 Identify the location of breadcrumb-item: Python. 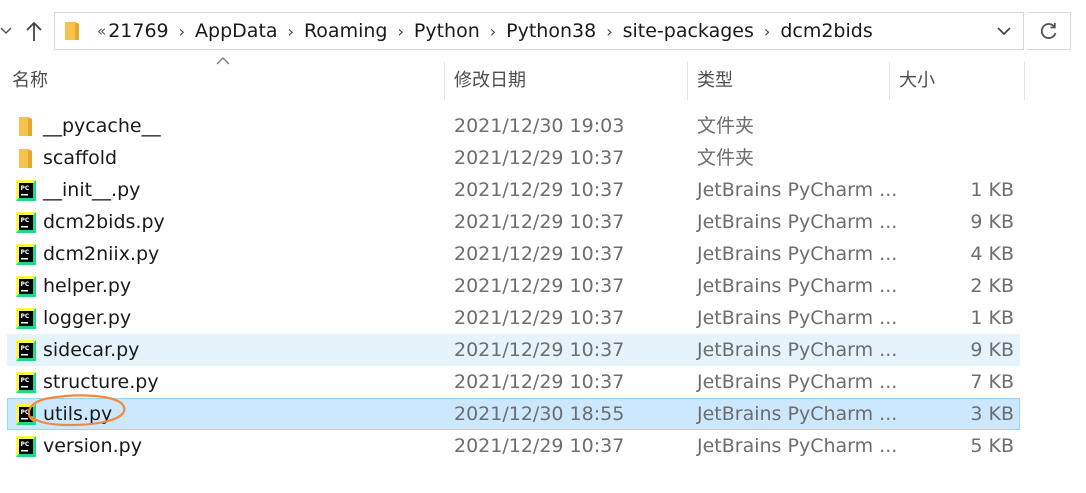
(447, 31).